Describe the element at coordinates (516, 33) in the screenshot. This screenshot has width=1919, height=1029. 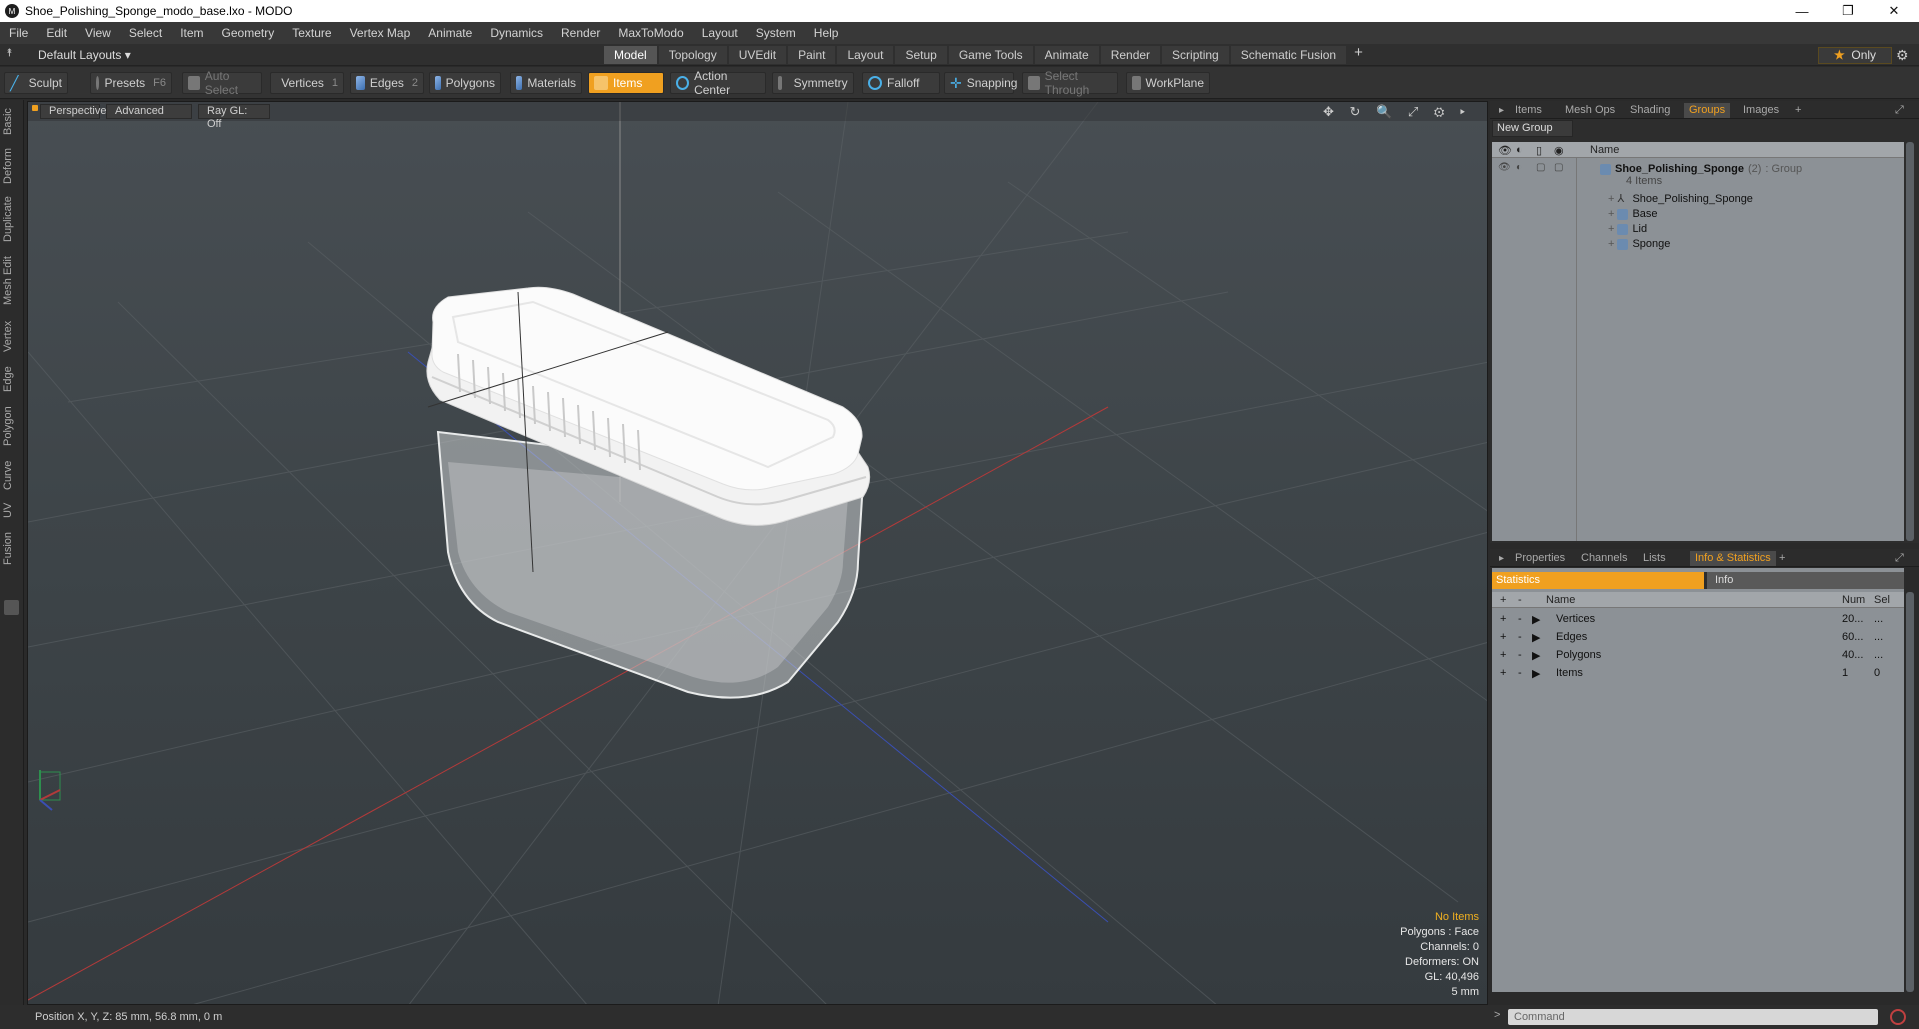
I see `menu-dynamics: Dynamics` at that location.